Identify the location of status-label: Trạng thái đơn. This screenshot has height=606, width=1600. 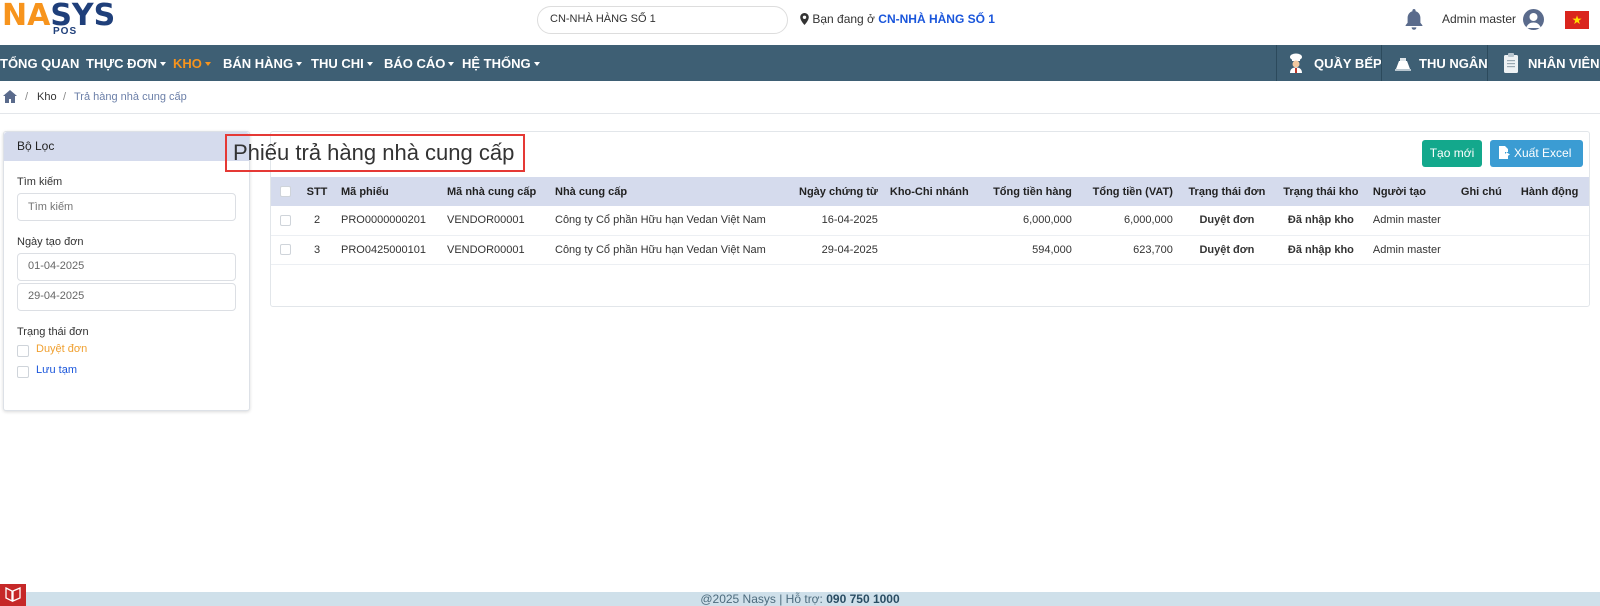
(53, 332).